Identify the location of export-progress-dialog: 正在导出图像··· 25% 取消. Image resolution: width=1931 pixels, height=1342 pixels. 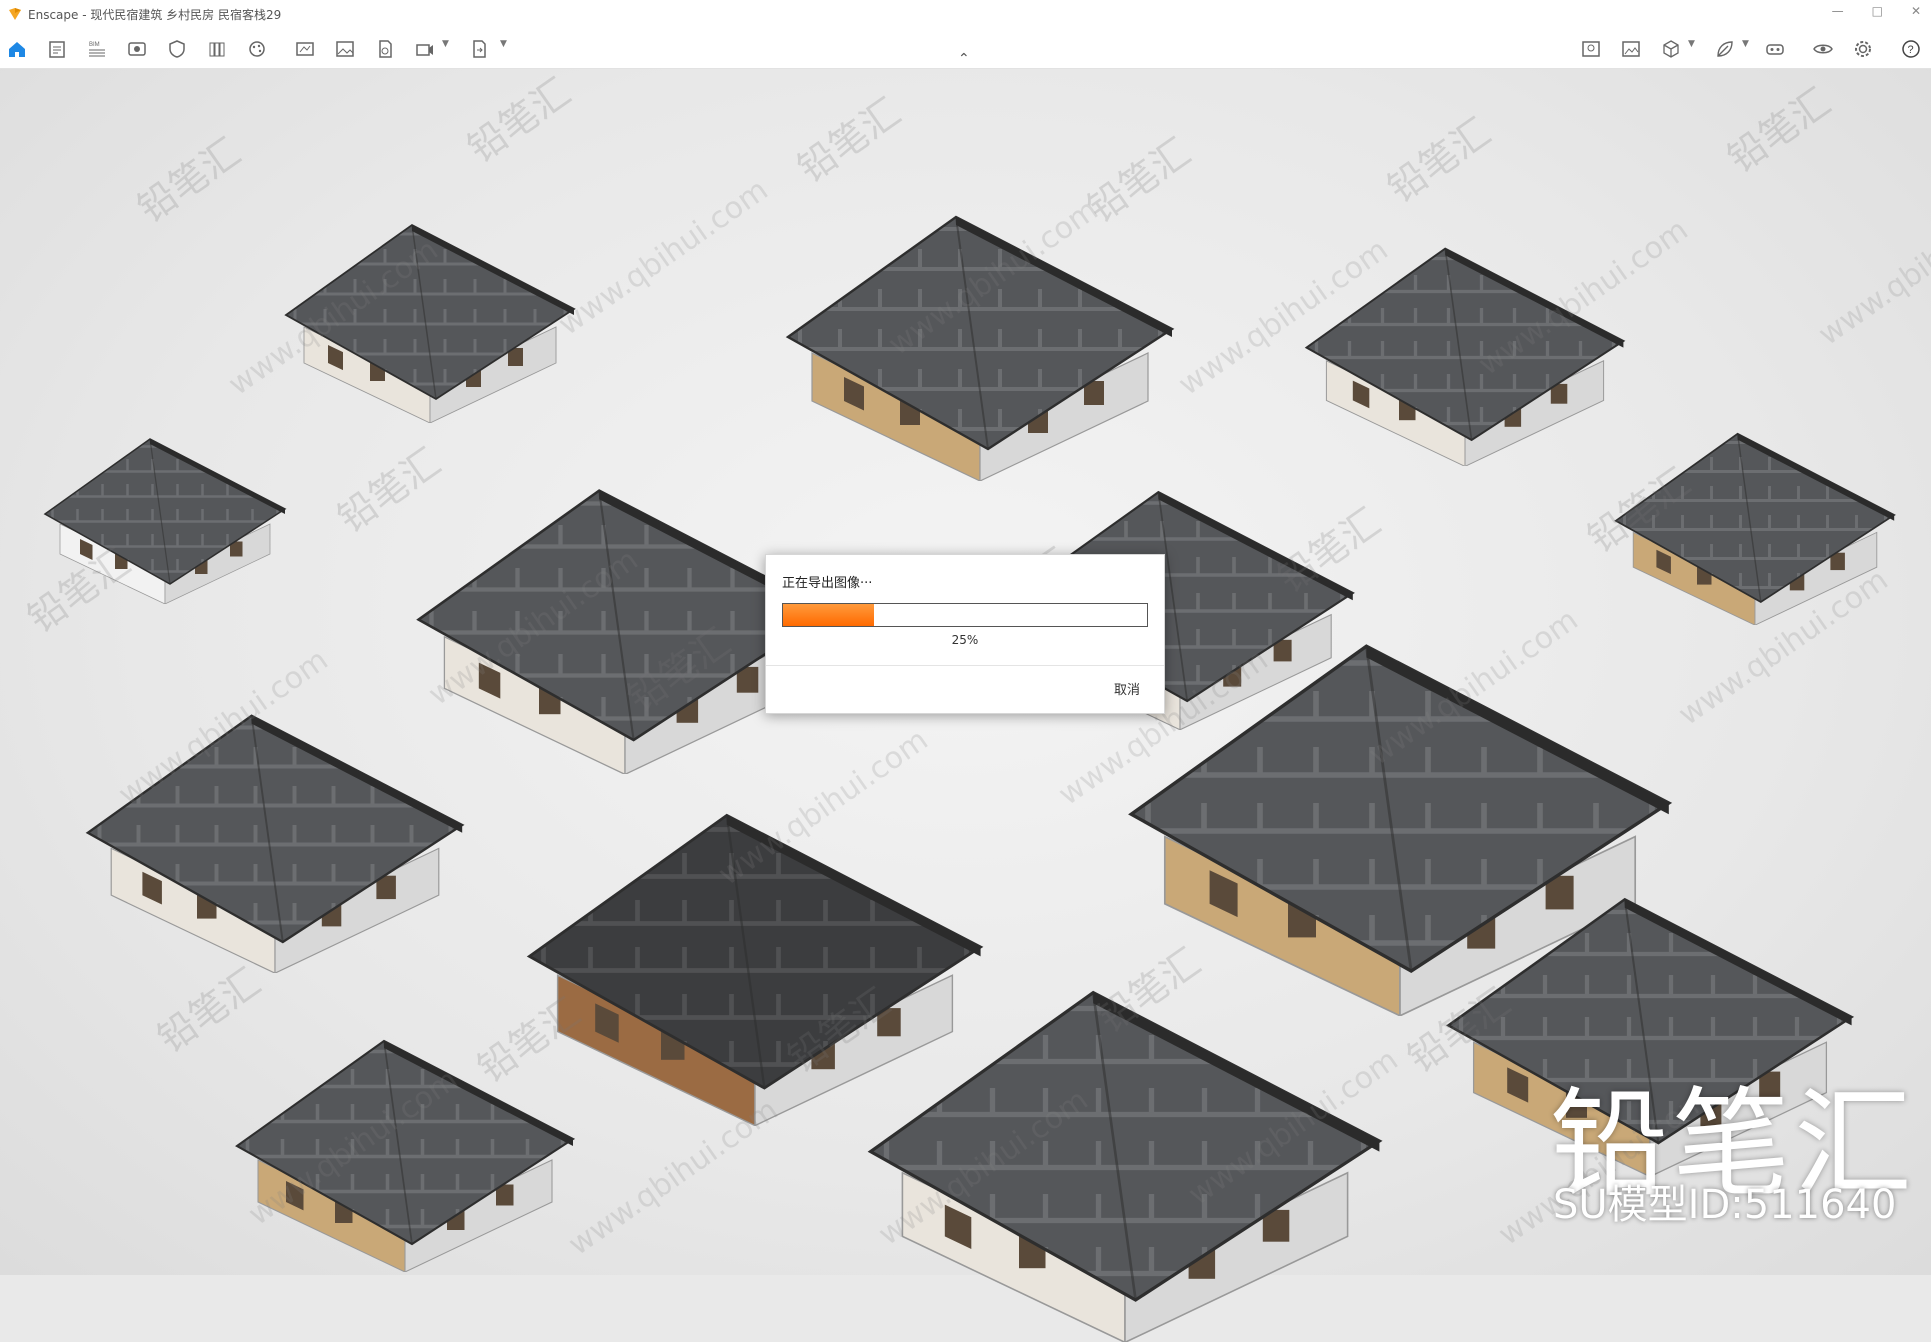
(965, 634).